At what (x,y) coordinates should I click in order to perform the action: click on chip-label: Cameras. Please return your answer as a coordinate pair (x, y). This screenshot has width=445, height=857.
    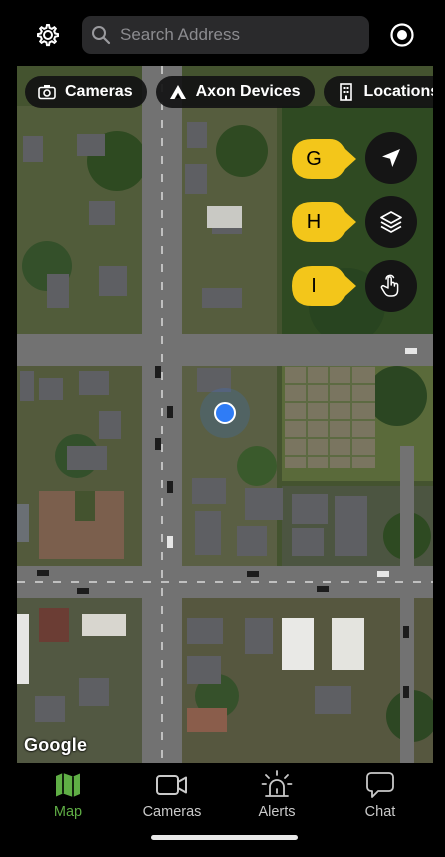
    Looking at the image, I should click on (99, 91).